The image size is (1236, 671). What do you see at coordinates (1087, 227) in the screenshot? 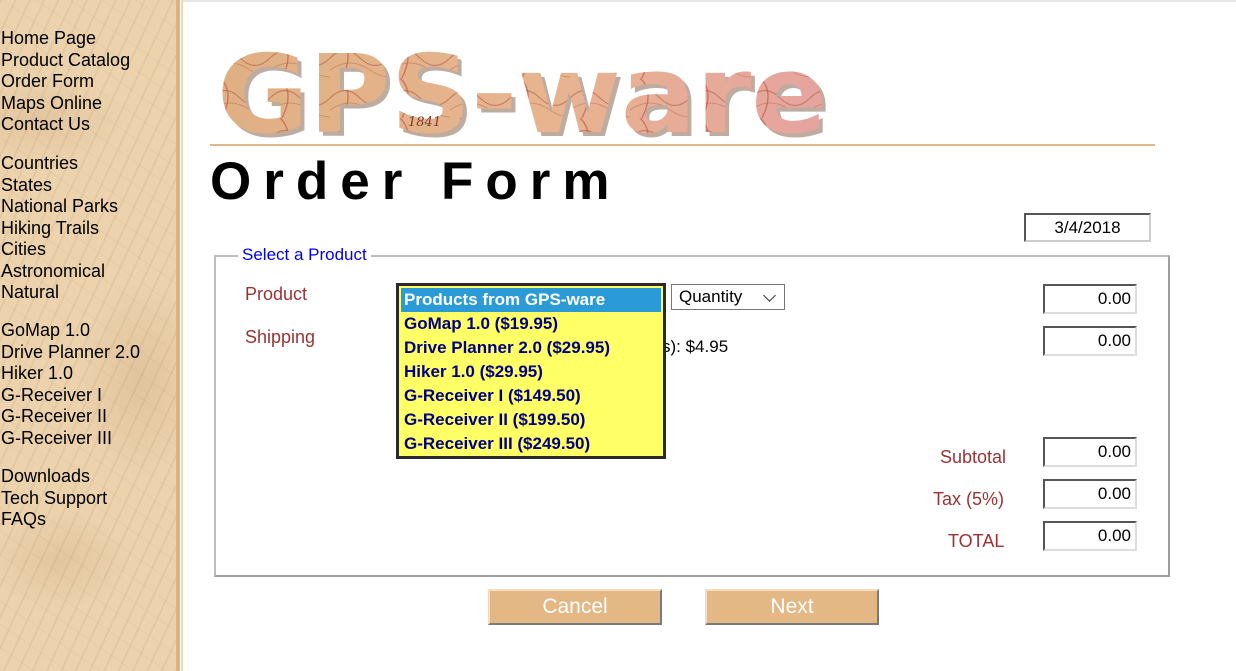
I see `date-field: 3/4/2018` at bounding box center [1087, 227].